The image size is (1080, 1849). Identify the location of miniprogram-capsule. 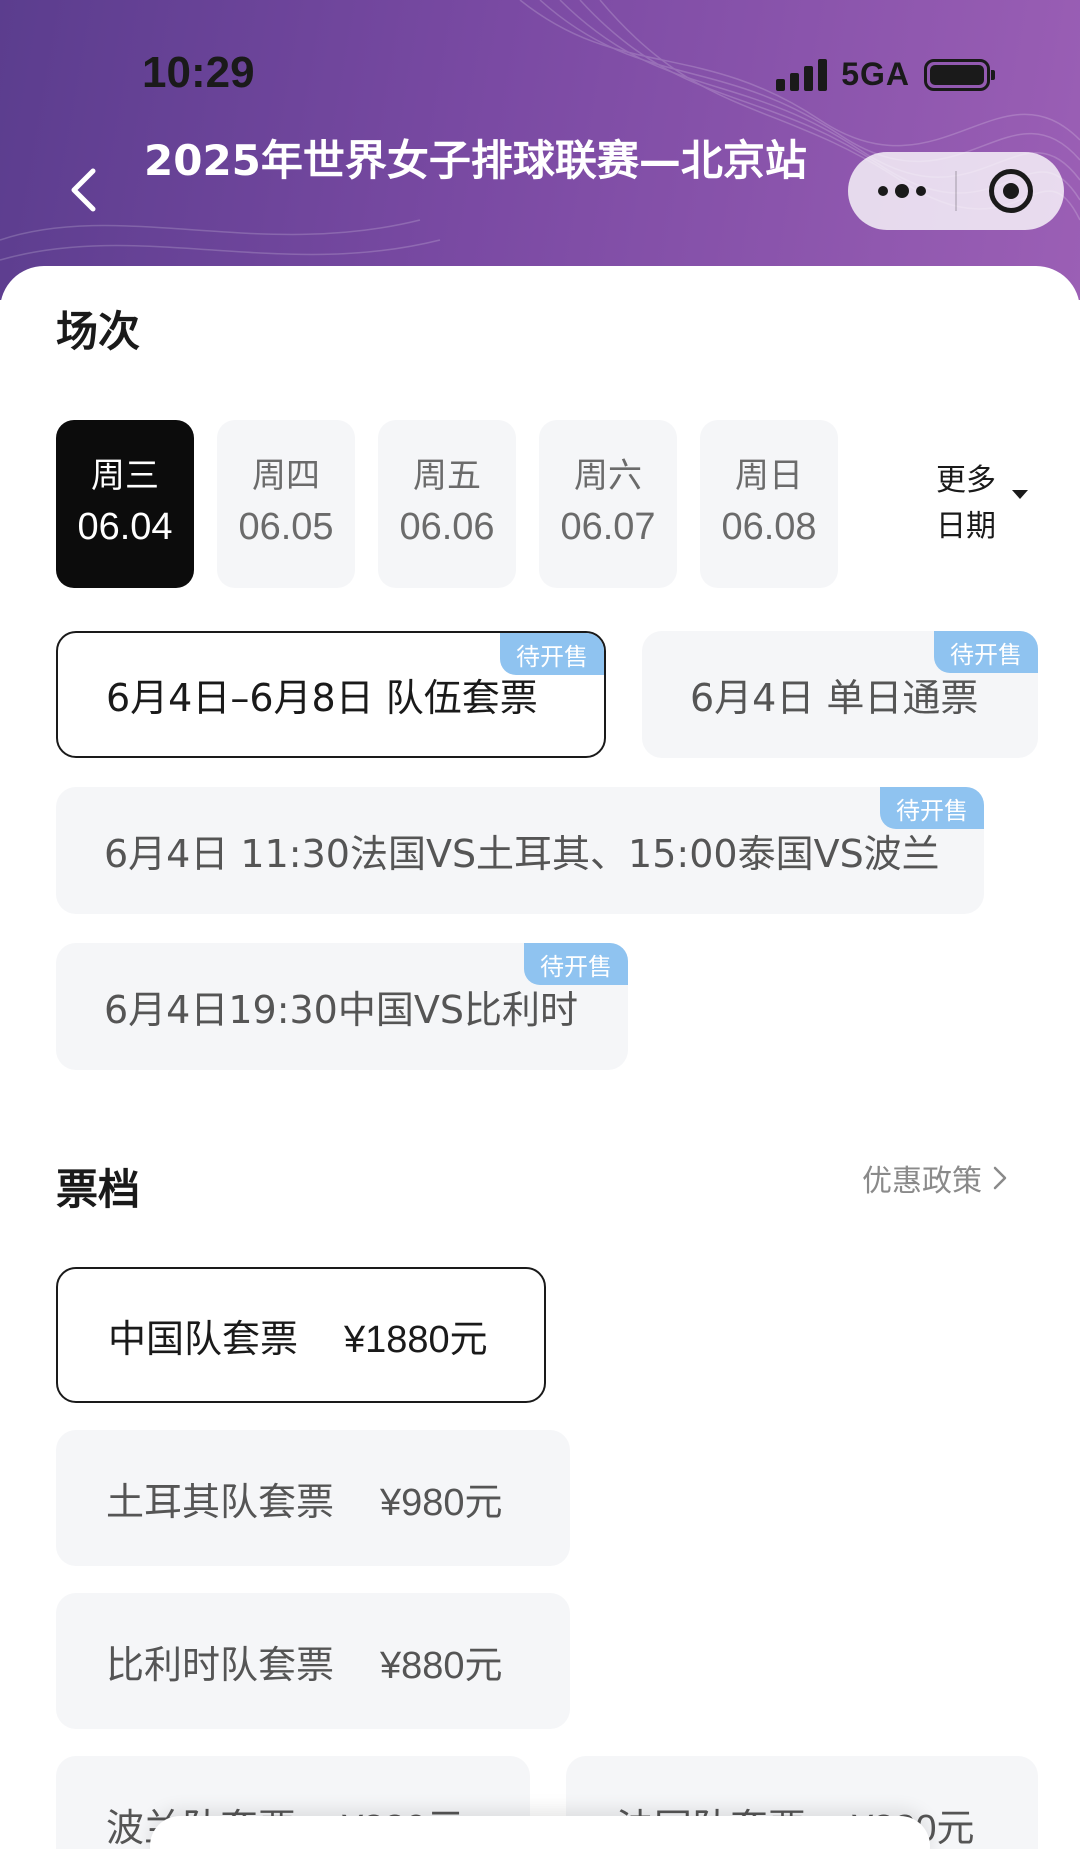
(956, 191).